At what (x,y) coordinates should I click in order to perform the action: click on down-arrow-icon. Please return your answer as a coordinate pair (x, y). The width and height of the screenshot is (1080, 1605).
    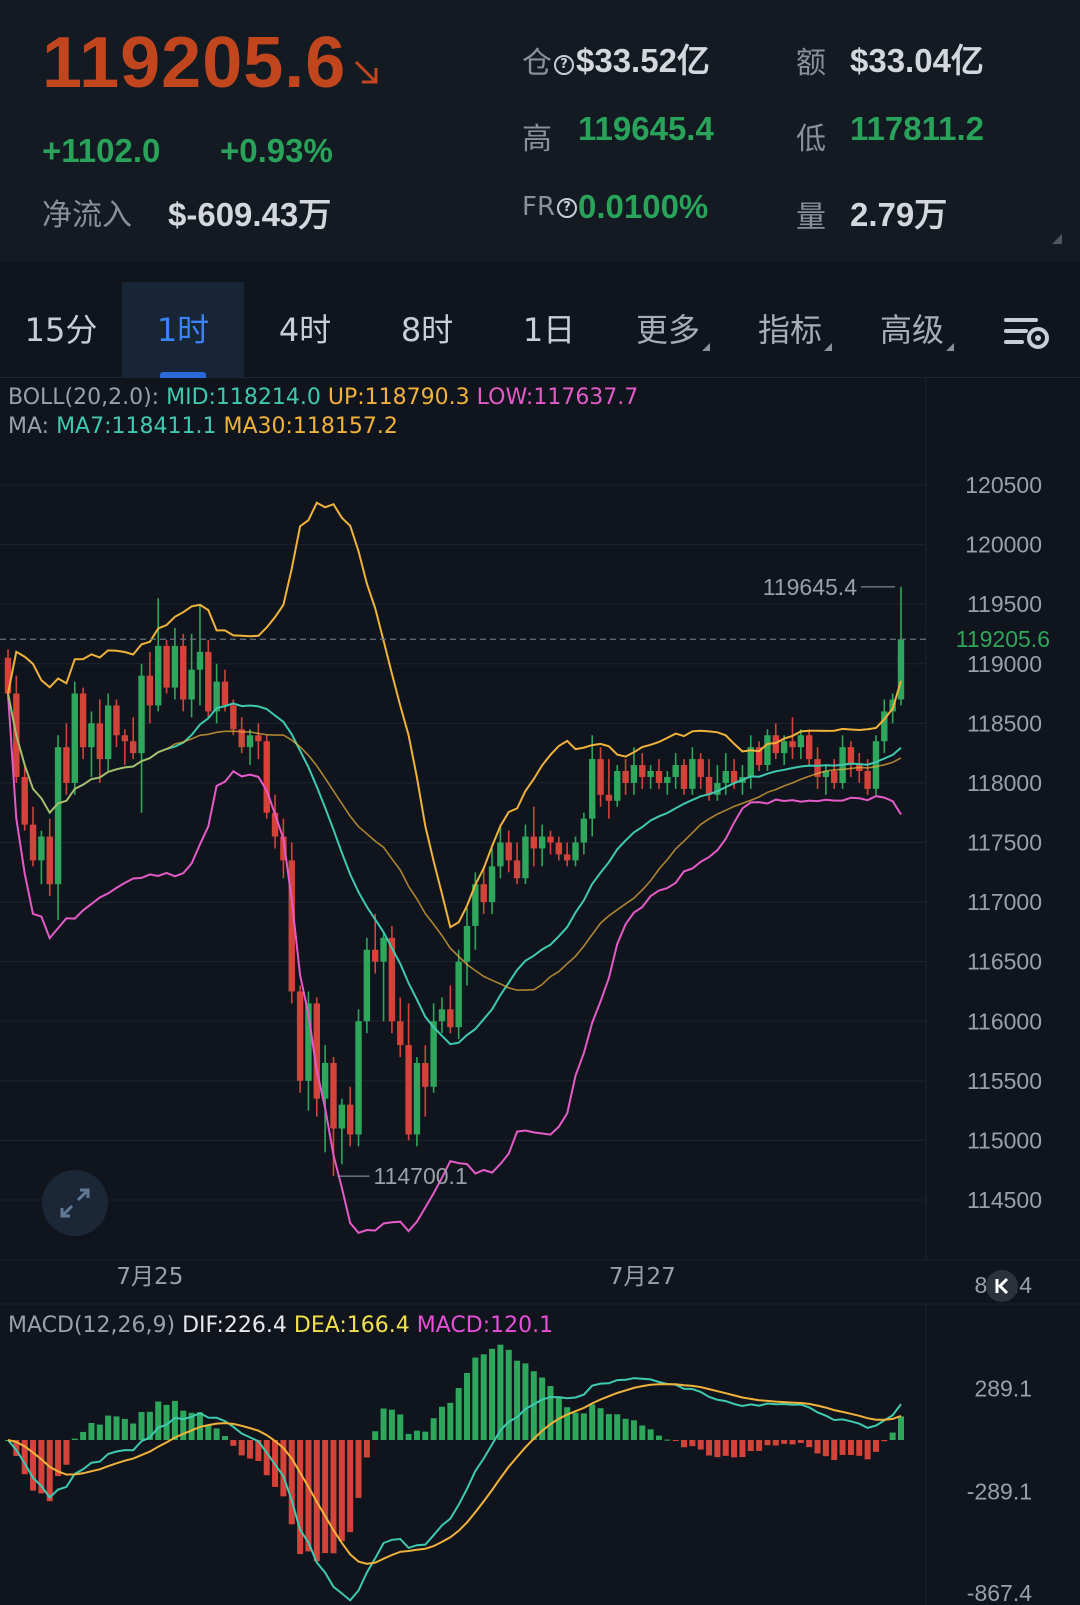
    Looking at the image, I should click on (366, 72).